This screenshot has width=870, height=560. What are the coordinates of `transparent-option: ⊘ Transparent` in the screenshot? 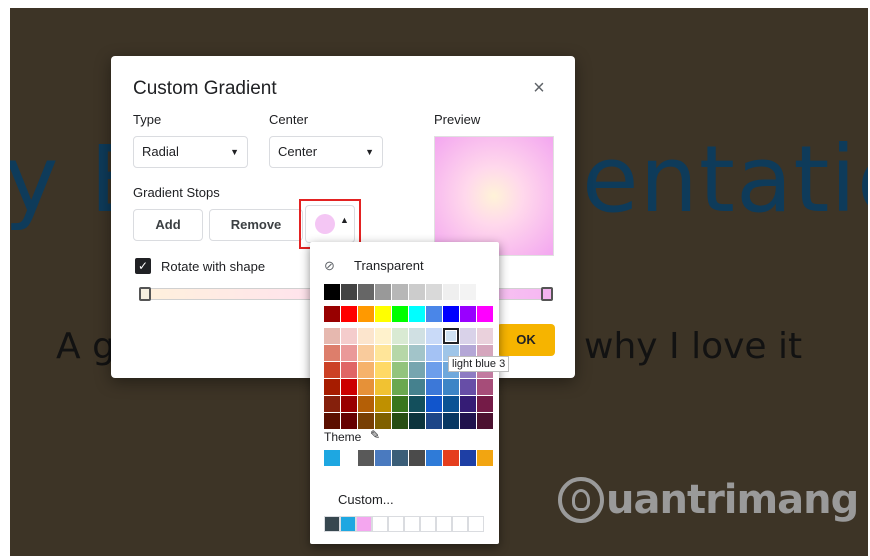 It's located at (374, 266).